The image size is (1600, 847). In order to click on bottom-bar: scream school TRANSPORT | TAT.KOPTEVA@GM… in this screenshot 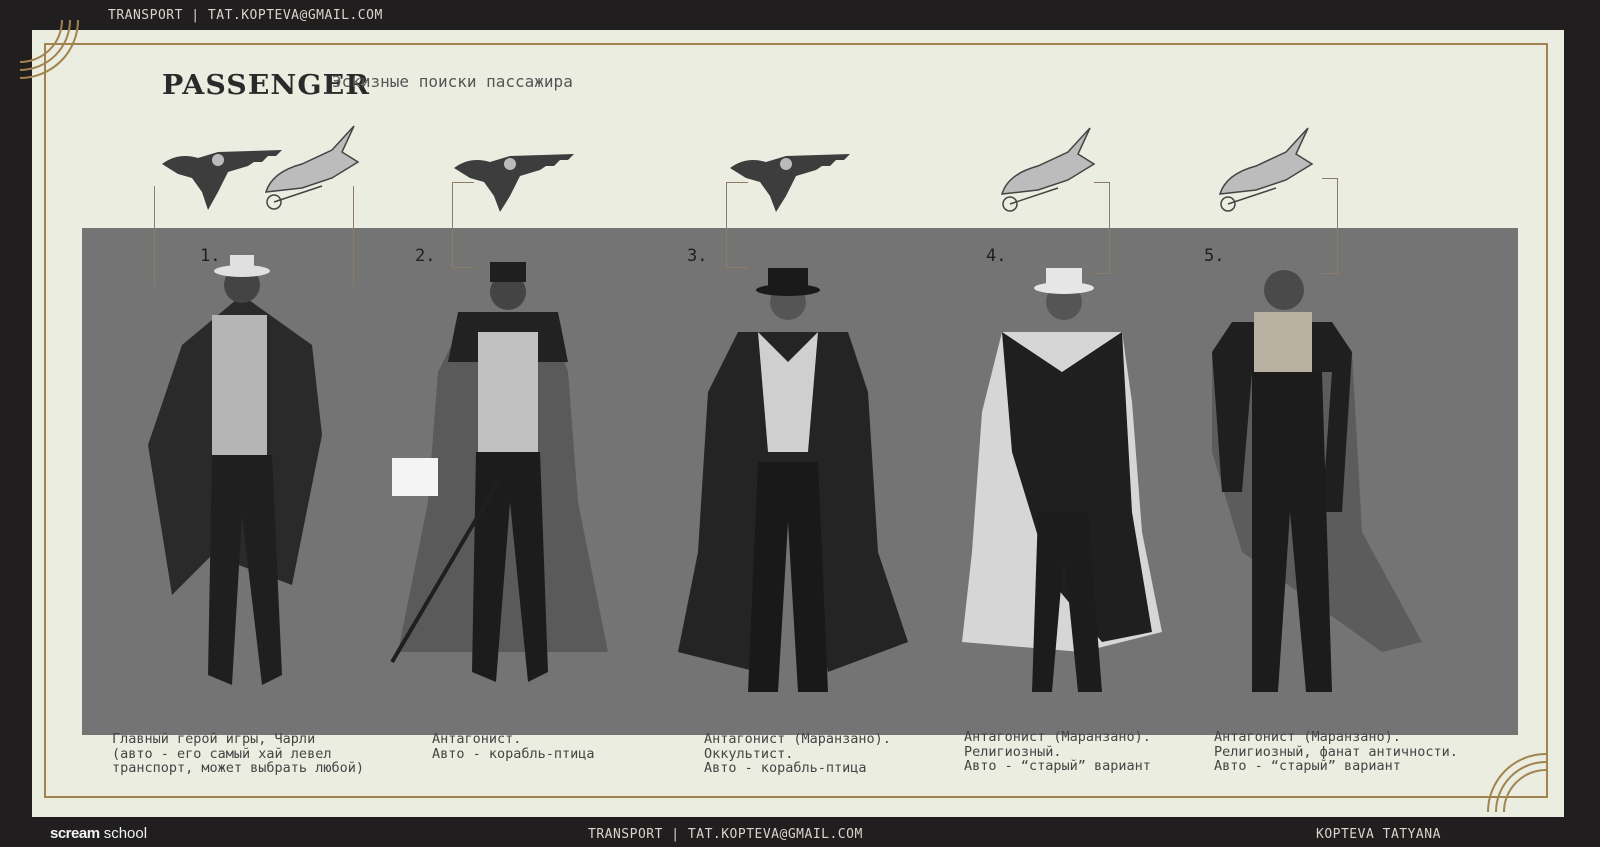, I will do `click(800, 832)`.